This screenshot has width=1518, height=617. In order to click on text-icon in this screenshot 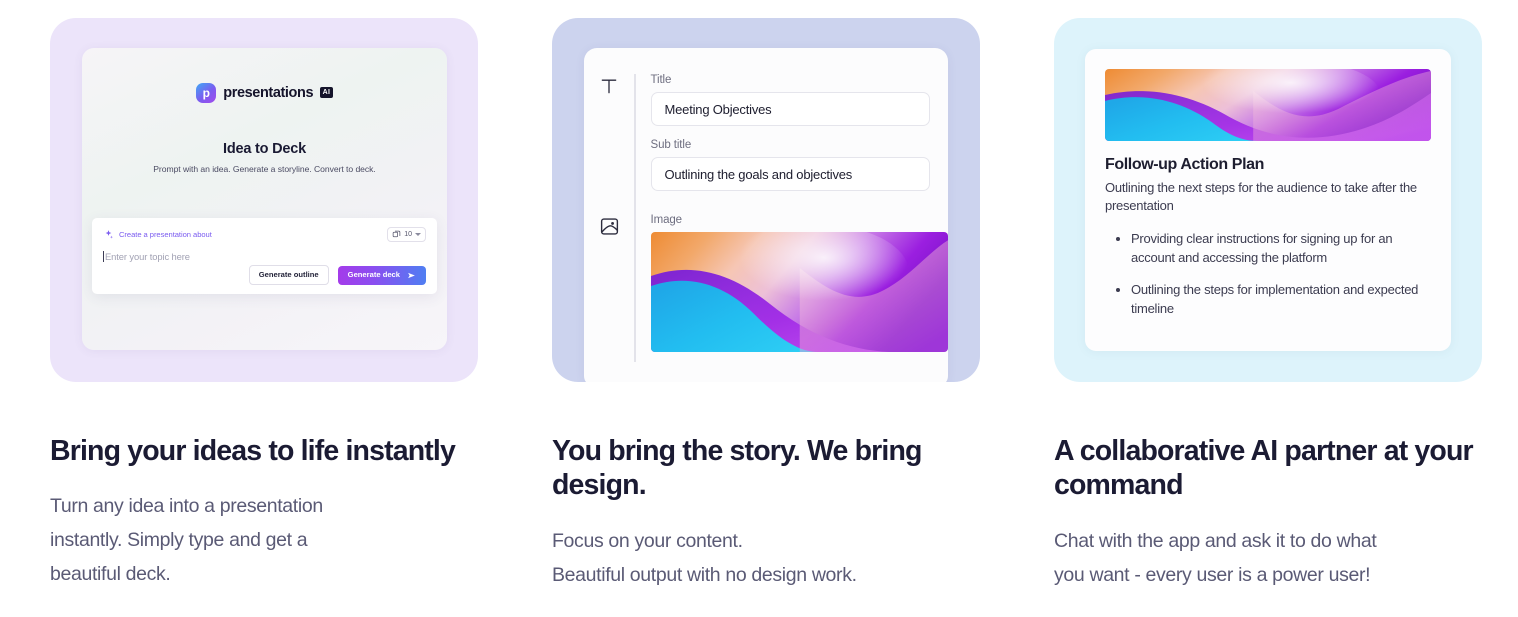, I will do `click(609, 86)`.